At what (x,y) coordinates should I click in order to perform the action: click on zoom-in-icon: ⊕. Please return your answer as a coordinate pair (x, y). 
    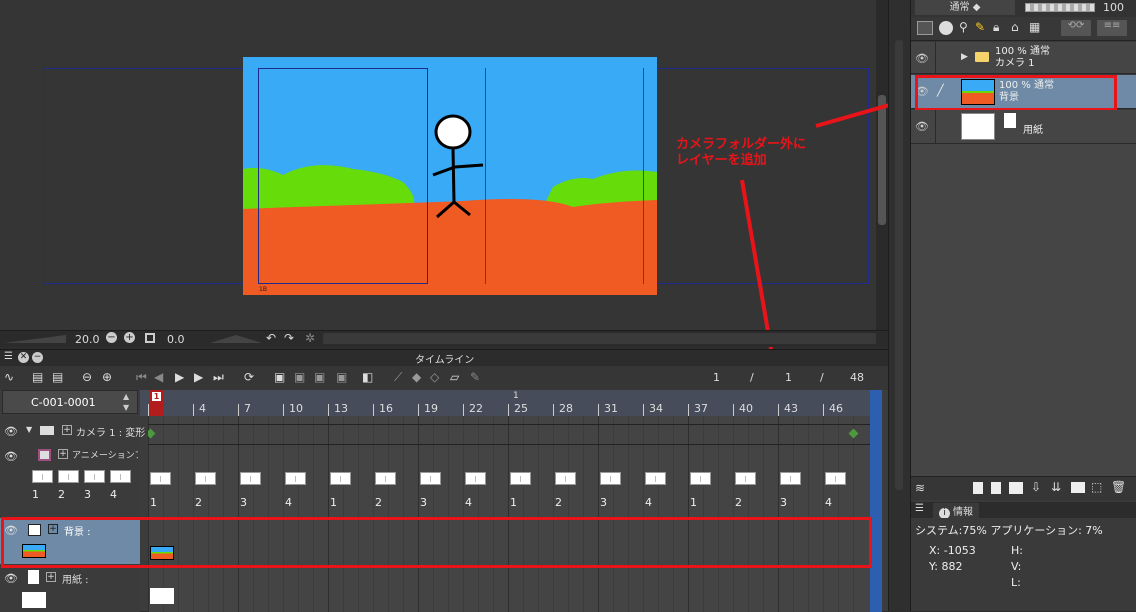
    Looking at the image, I should click on (107, 377).